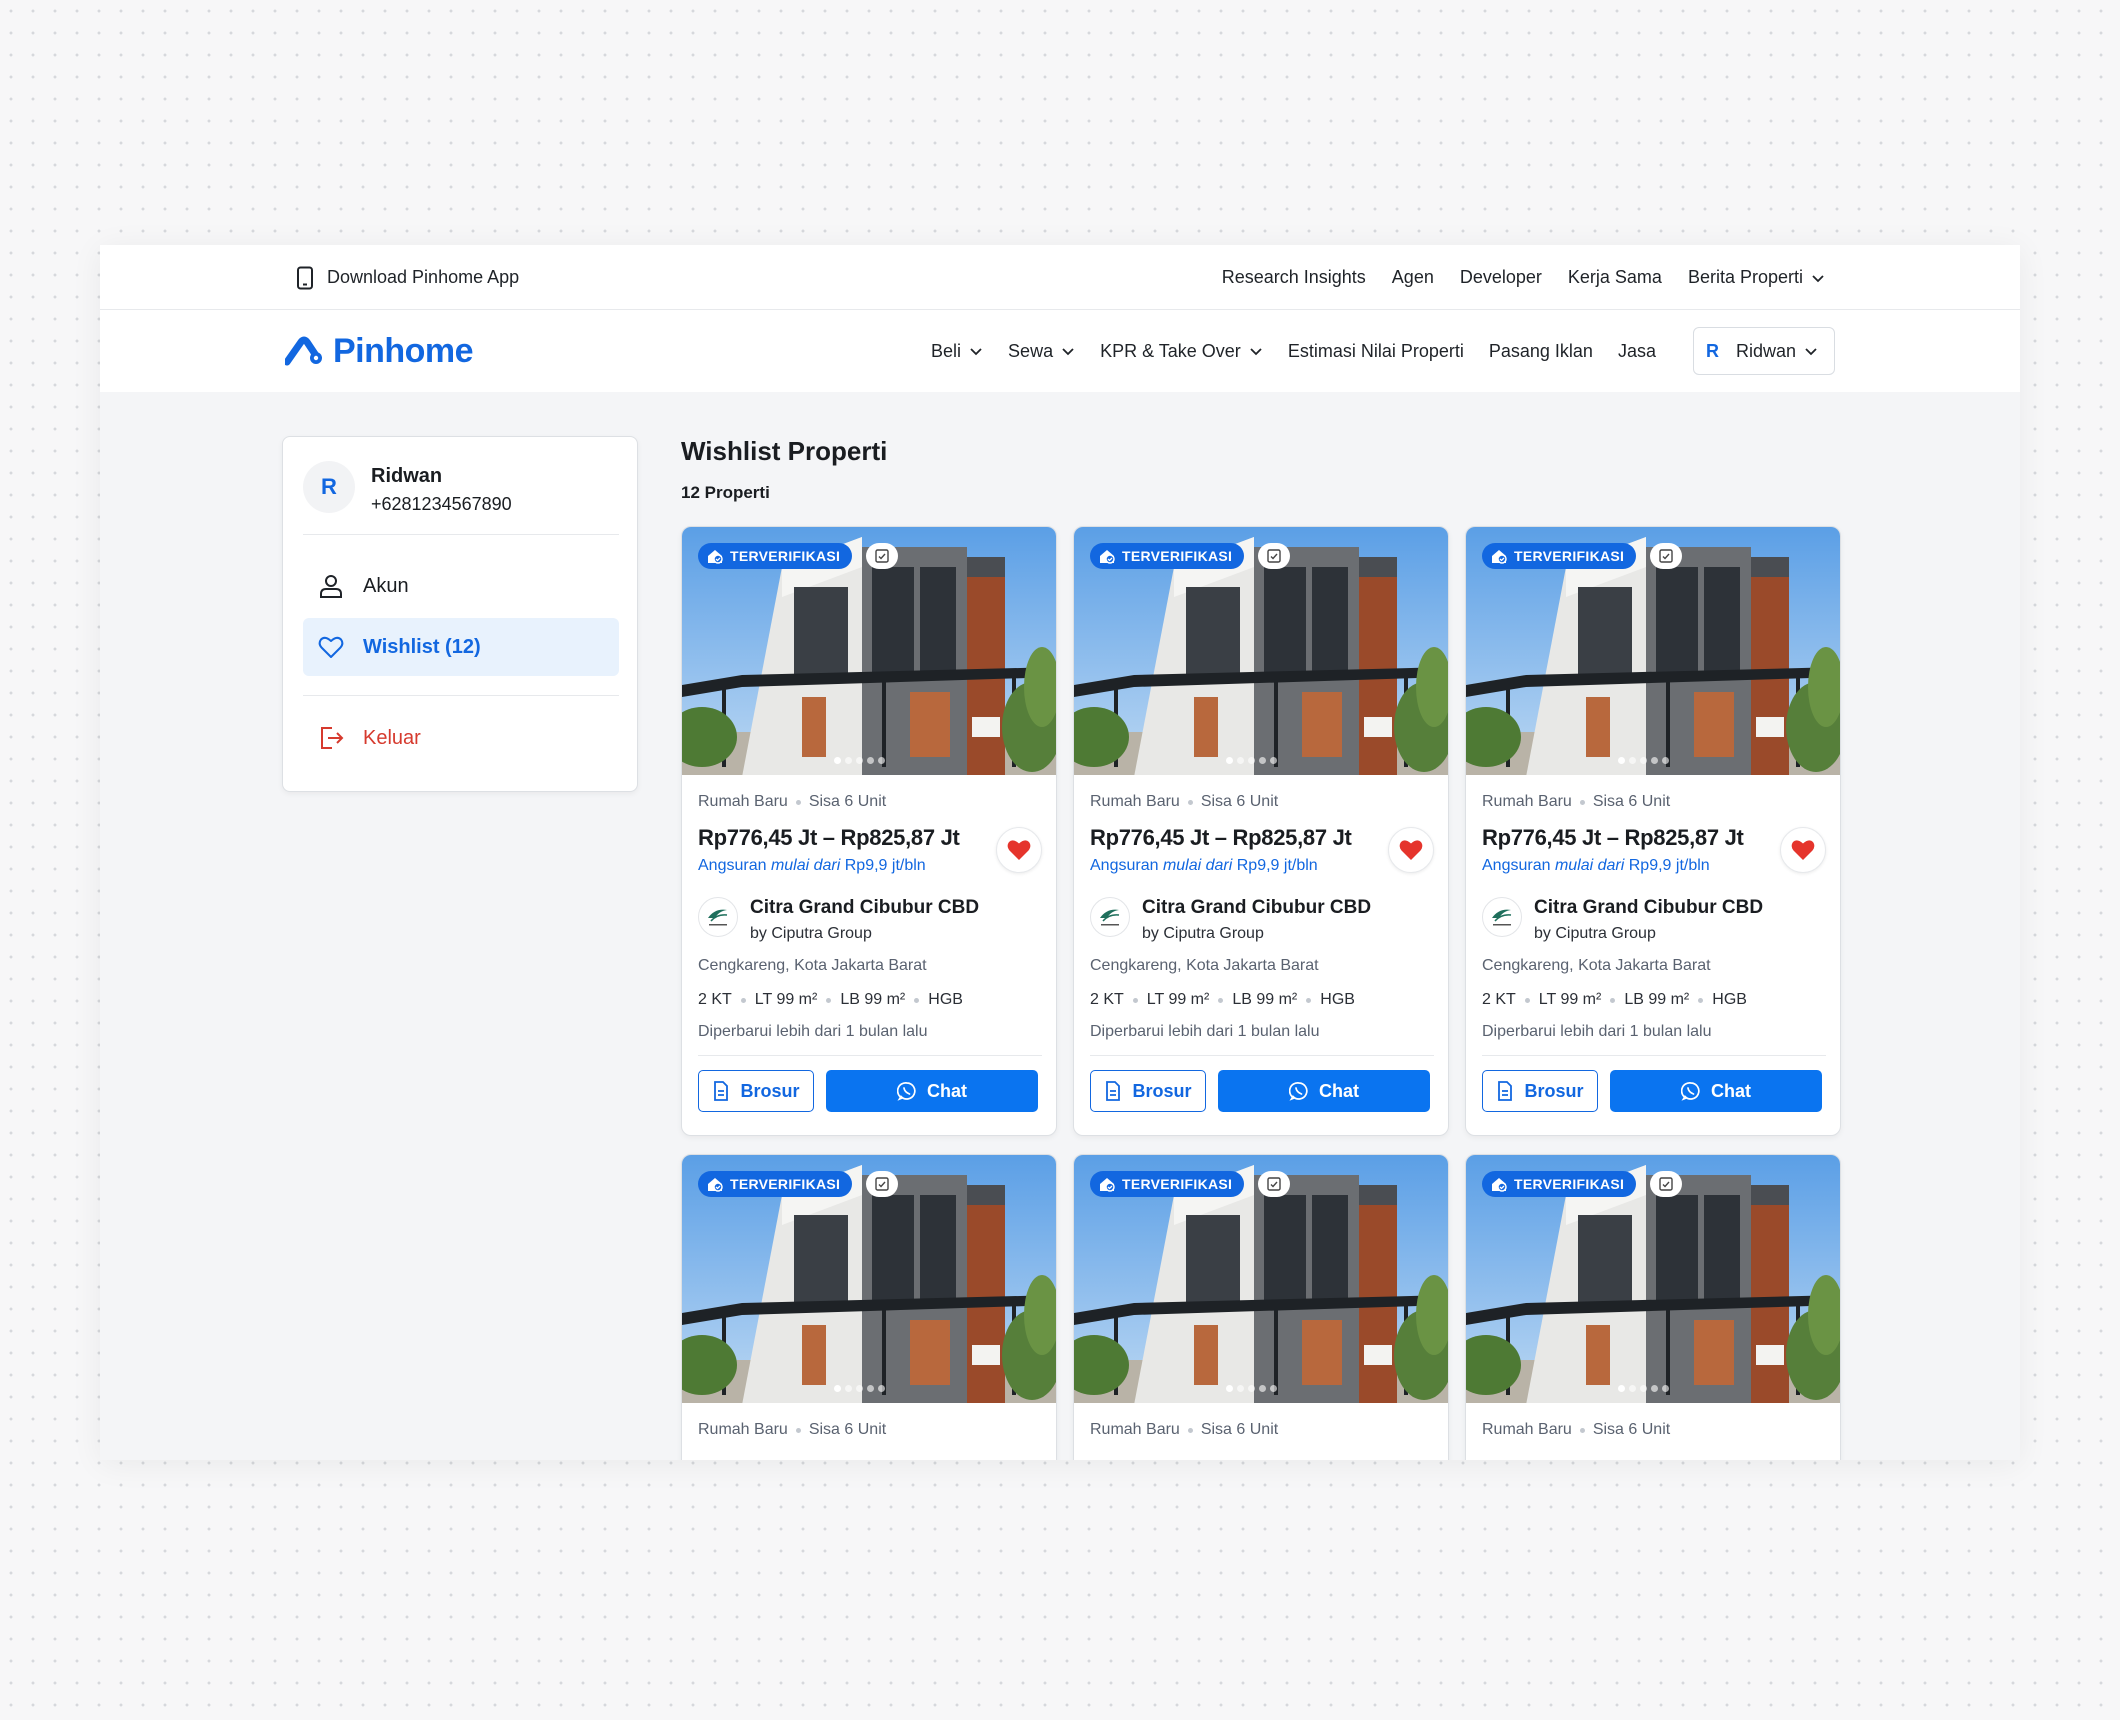 This screenshot has height=1720, width=2120. What do you see at coordinates (1637, 351) in the screenshot?
I see `nav-jasa: Jasa` at bounding box center [1637, 351].